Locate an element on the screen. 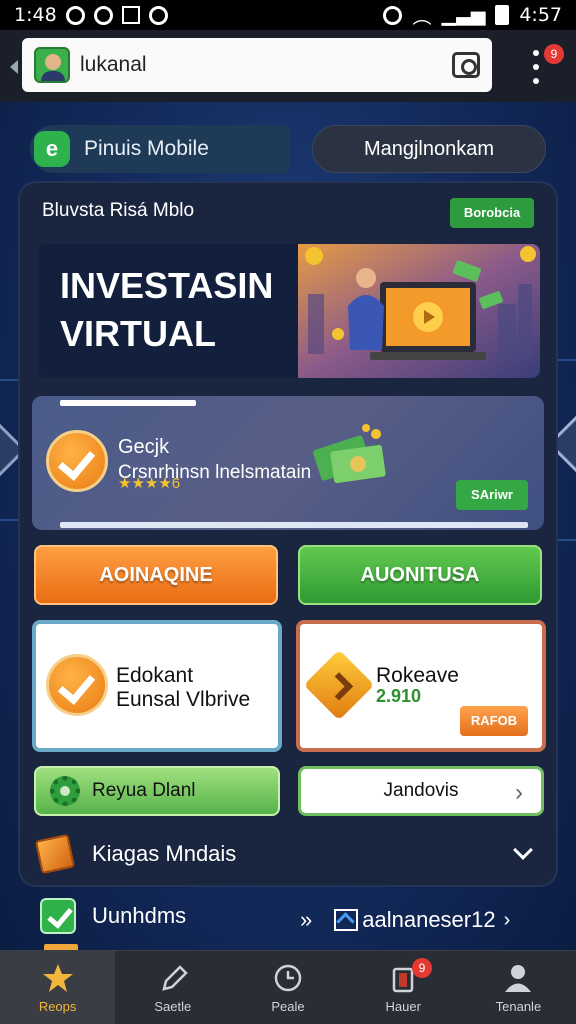 This screenshot has width=576, height=1024. avatar is located at coordinates (52, 65).